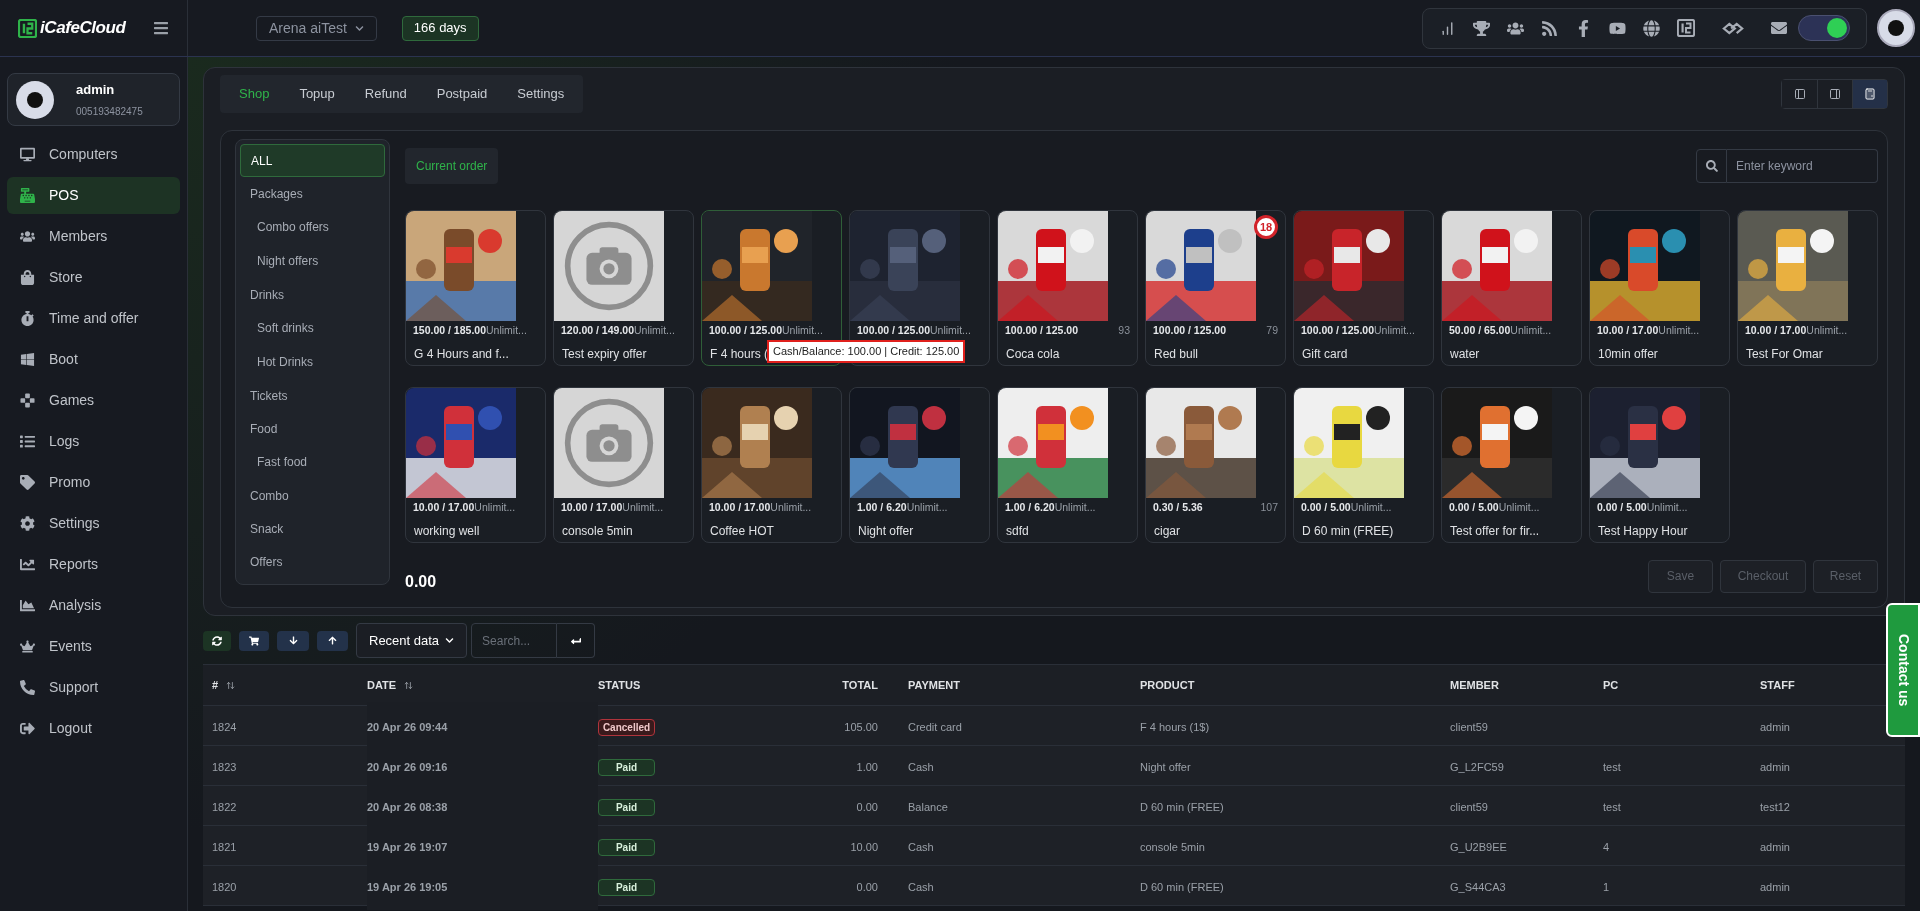 This screenshot has height=911, width=1920. Describe the element at coordinates (1903, 670) in the screenshot. I see `contact-us-tab: Contact us` at that location.